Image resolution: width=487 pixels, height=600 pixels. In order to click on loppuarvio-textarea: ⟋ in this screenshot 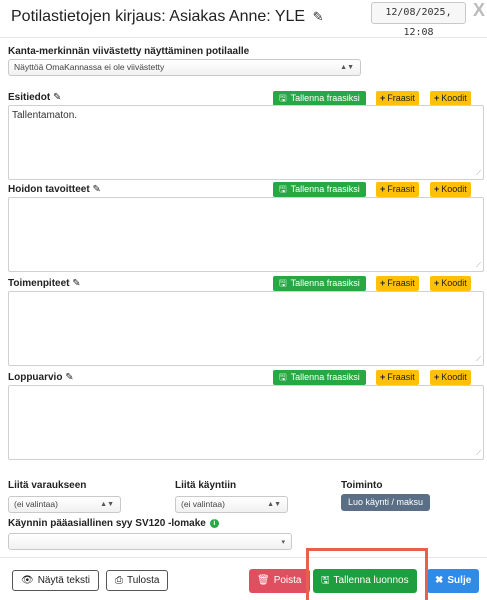, I will do `click(246, 422)`.